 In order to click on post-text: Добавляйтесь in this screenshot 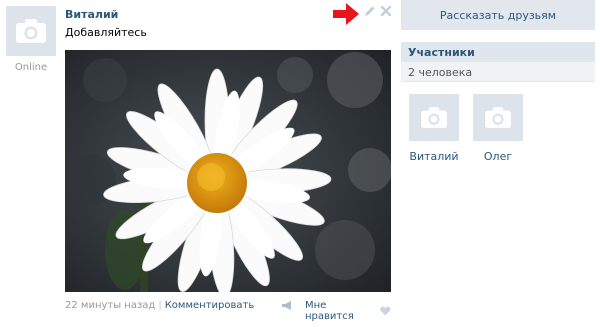, I will do `click(106, 32)`.